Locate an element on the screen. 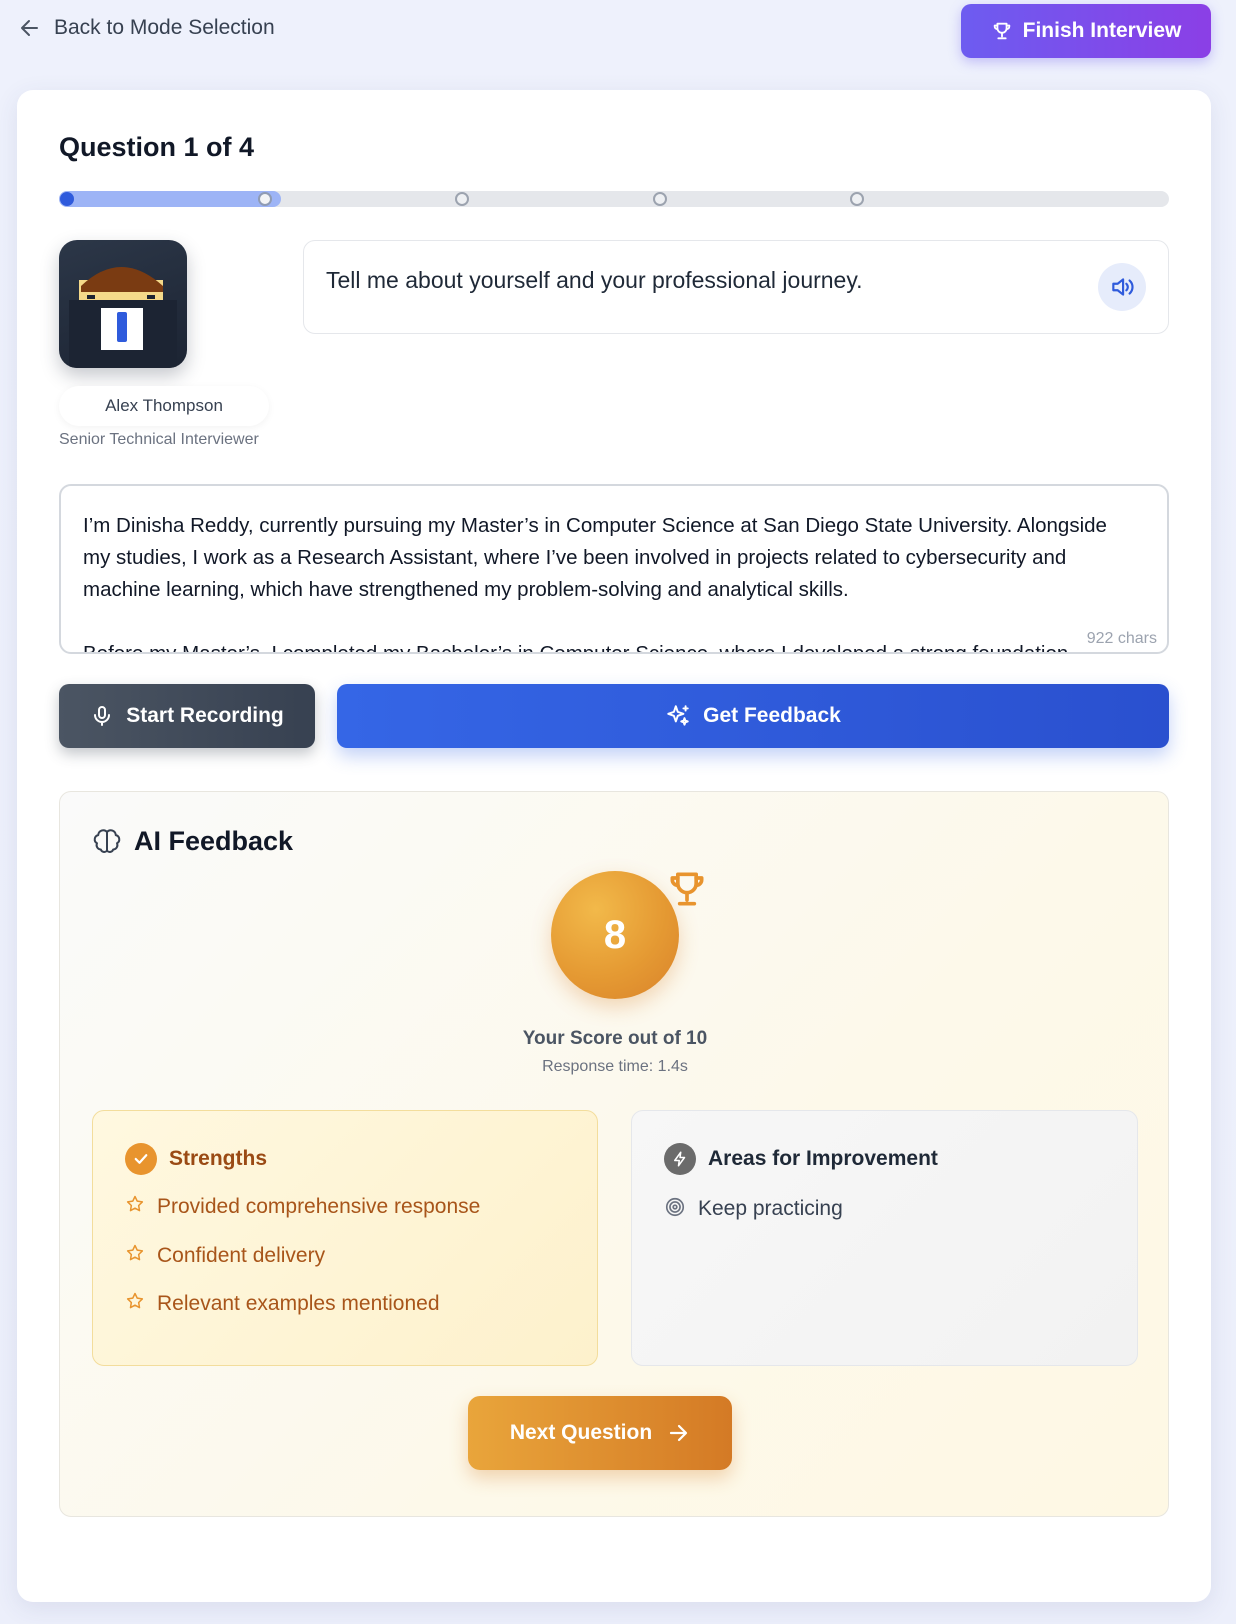 The width and height of the screenshot is (1236, 1624). question-counter: Question 1 of 4 is located at coordinates (157, 147).